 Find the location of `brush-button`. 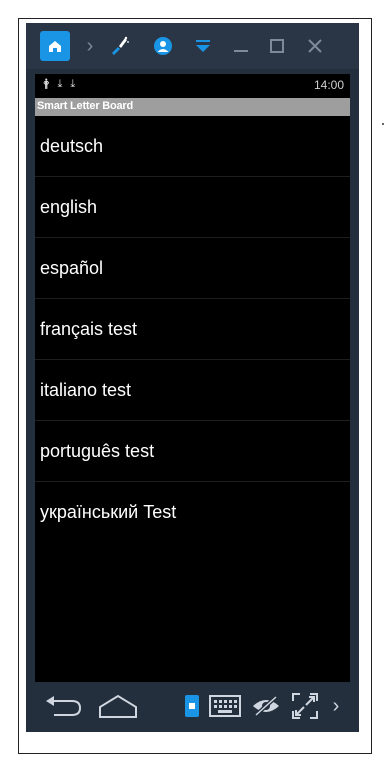

brush-button is located at coordinates (119, 46).